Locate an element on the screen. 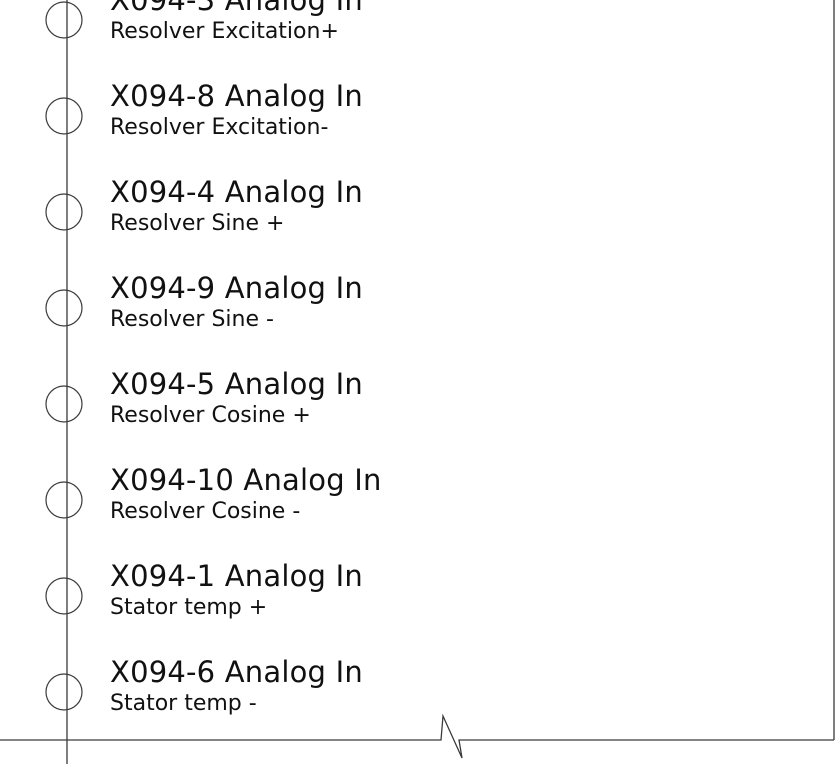 The width and height of the screenshot is (837, 764). pin-title: X094-10 Analog In is located at coordinates (246, 480).